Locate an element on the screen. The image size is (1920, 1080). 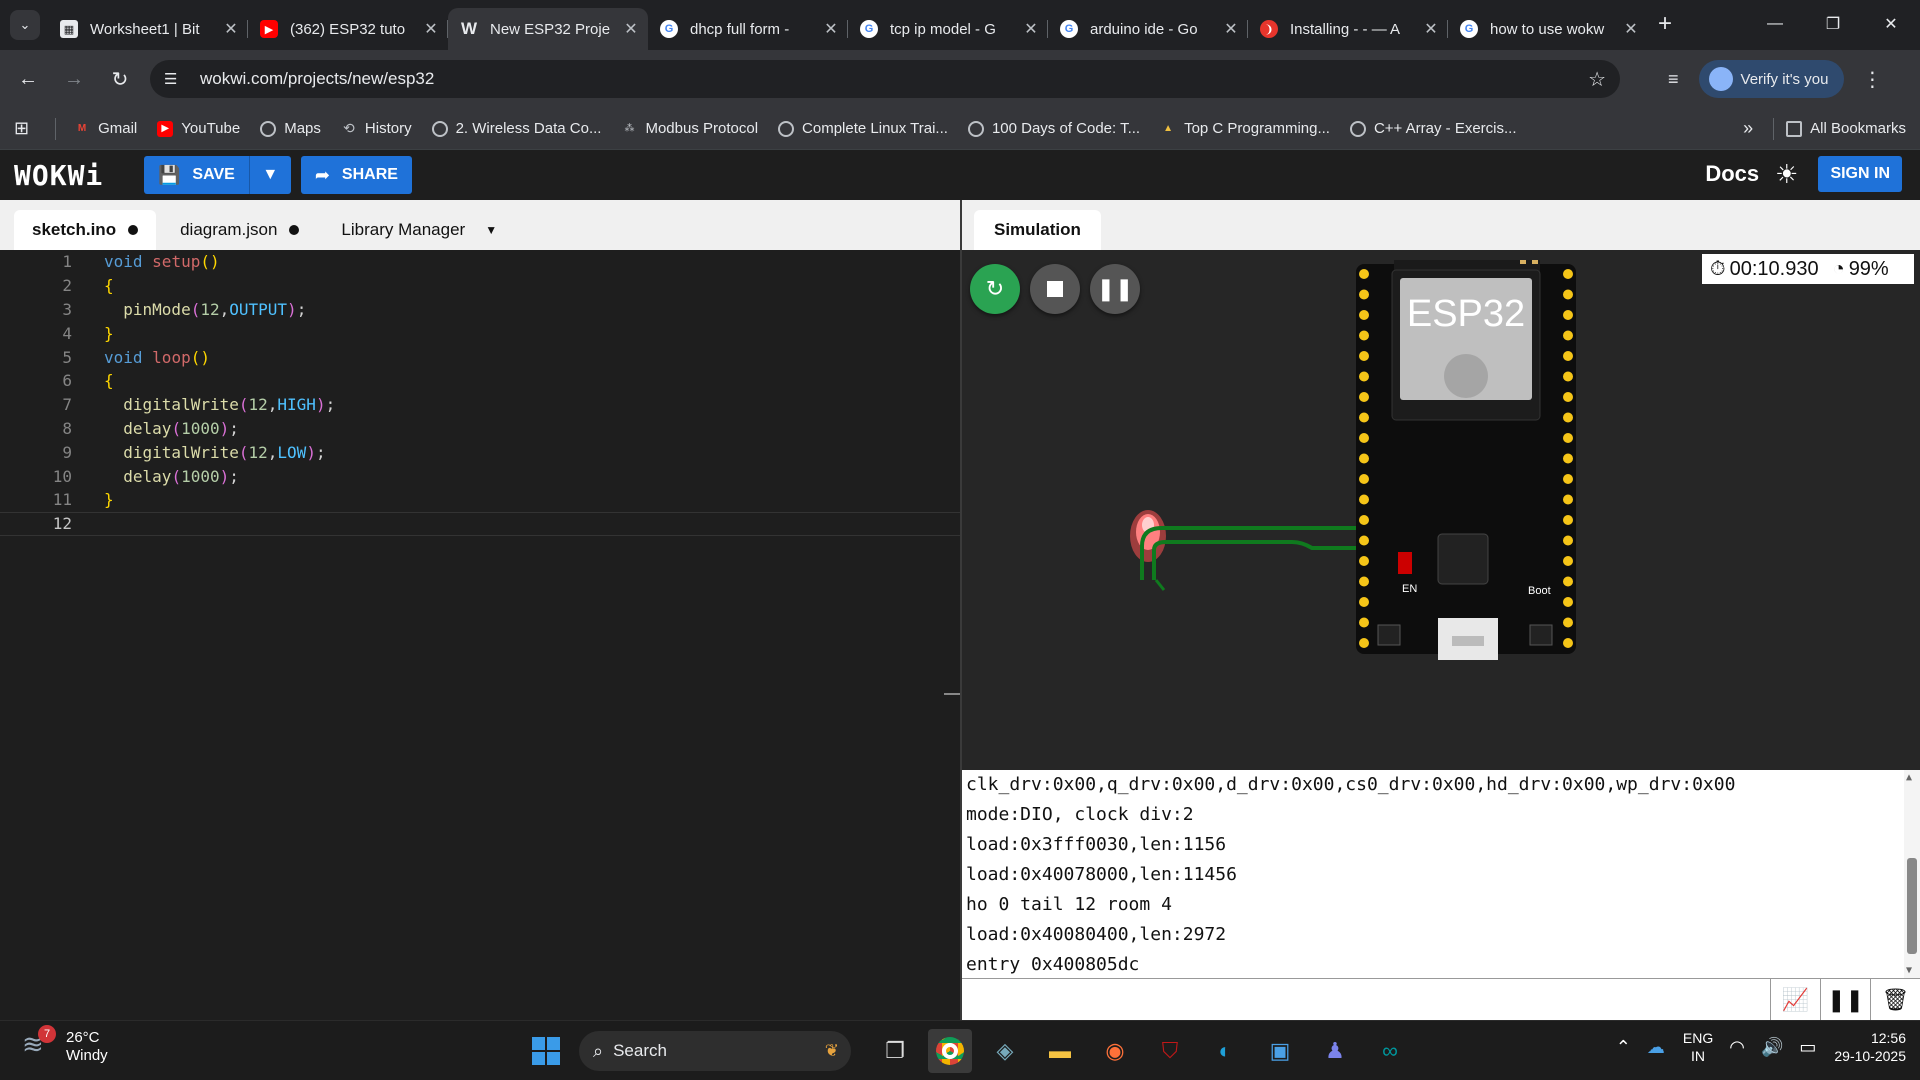
windows-start-icon is located at coordinates (546, 1051).